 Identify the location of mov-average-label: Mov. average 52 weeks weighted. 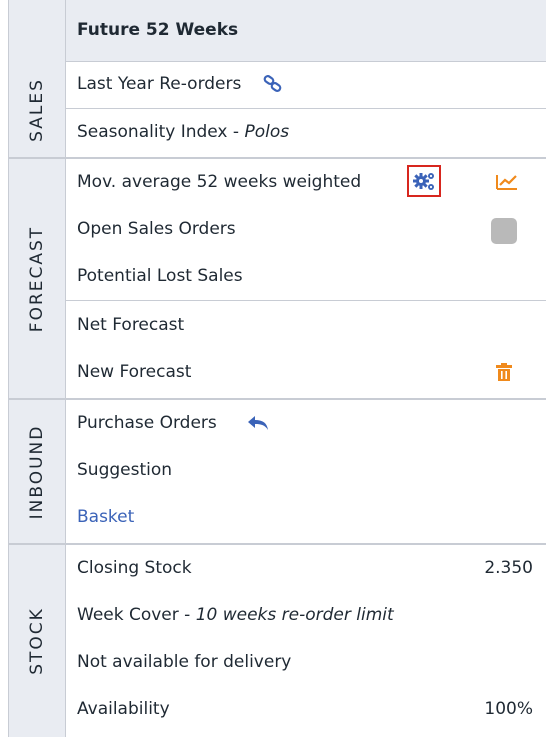
(219, 182).